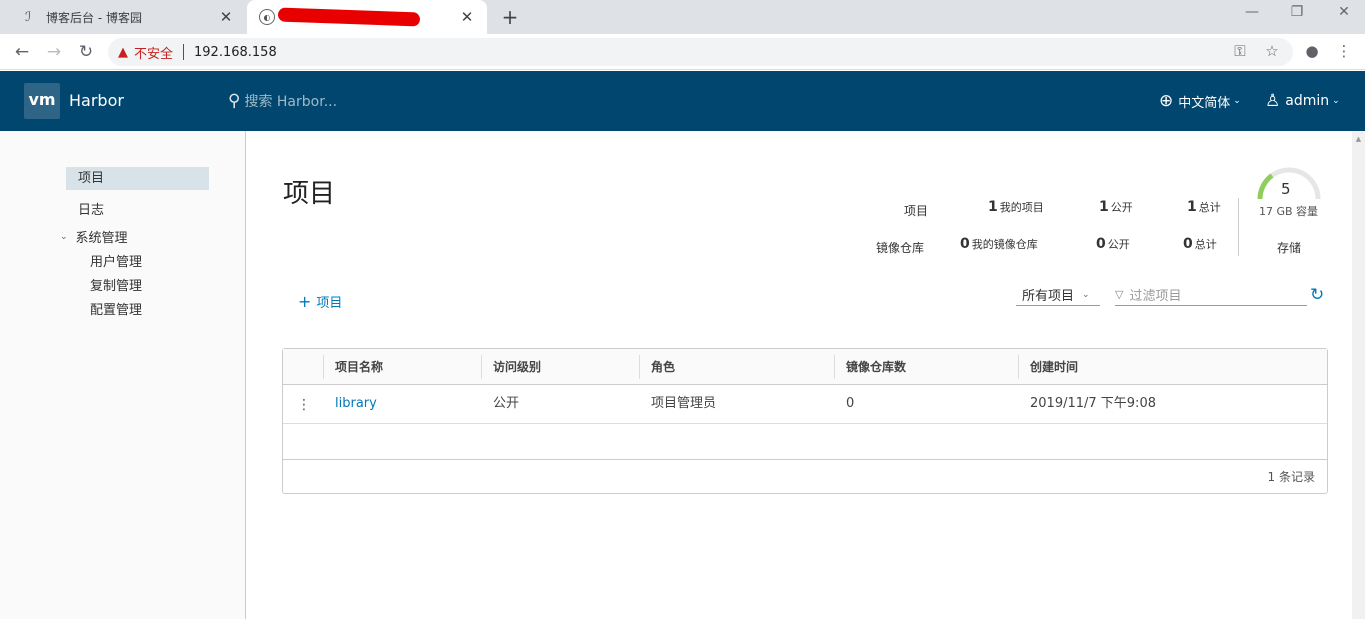 This screenshot has width=1365, height=619. Describe the element at coordinates (101, 238) in the screenshot. I see `sidebar-group-label: 系统管理` at that location.